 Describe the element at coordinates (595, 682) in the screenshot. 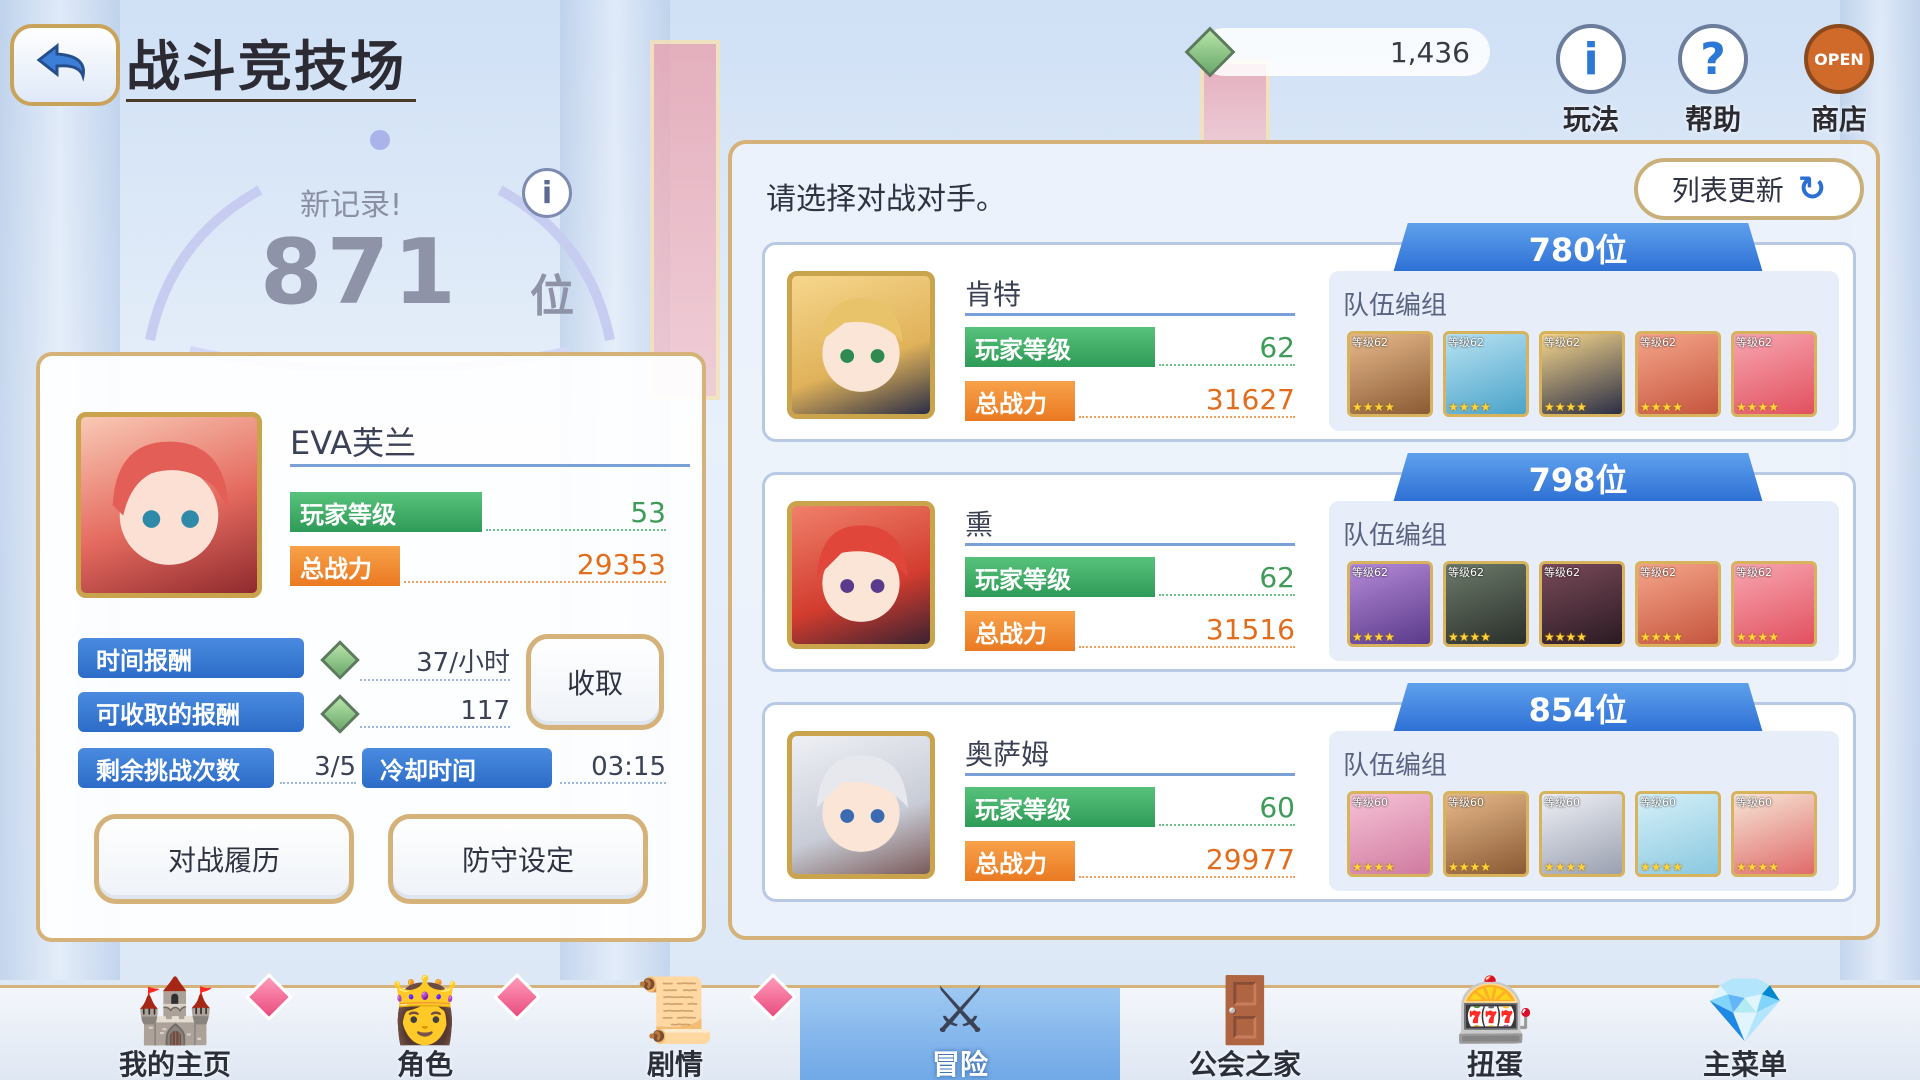

I see `collect-button: 收取` at that location.